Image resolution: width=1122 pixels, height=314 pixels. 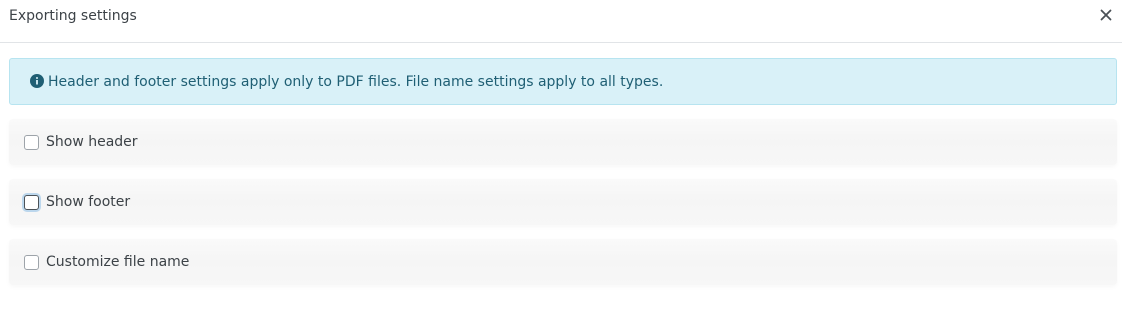 What do you see at coordinates (563, 202) in the screenshot?
I see `option-show-footer: Show footer` at bounding box center [563, 202].